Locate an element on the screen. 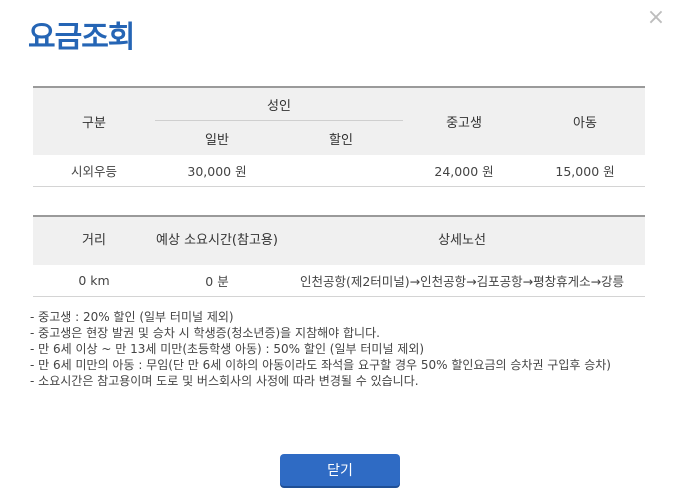 Image resolution: width=676 pixels, height=500 pixels. note-item: 중고생은 현장 발권 및 승차 시 학생증(청소년증)을 지참해야 합니다. is located at coordinates (340, 333).